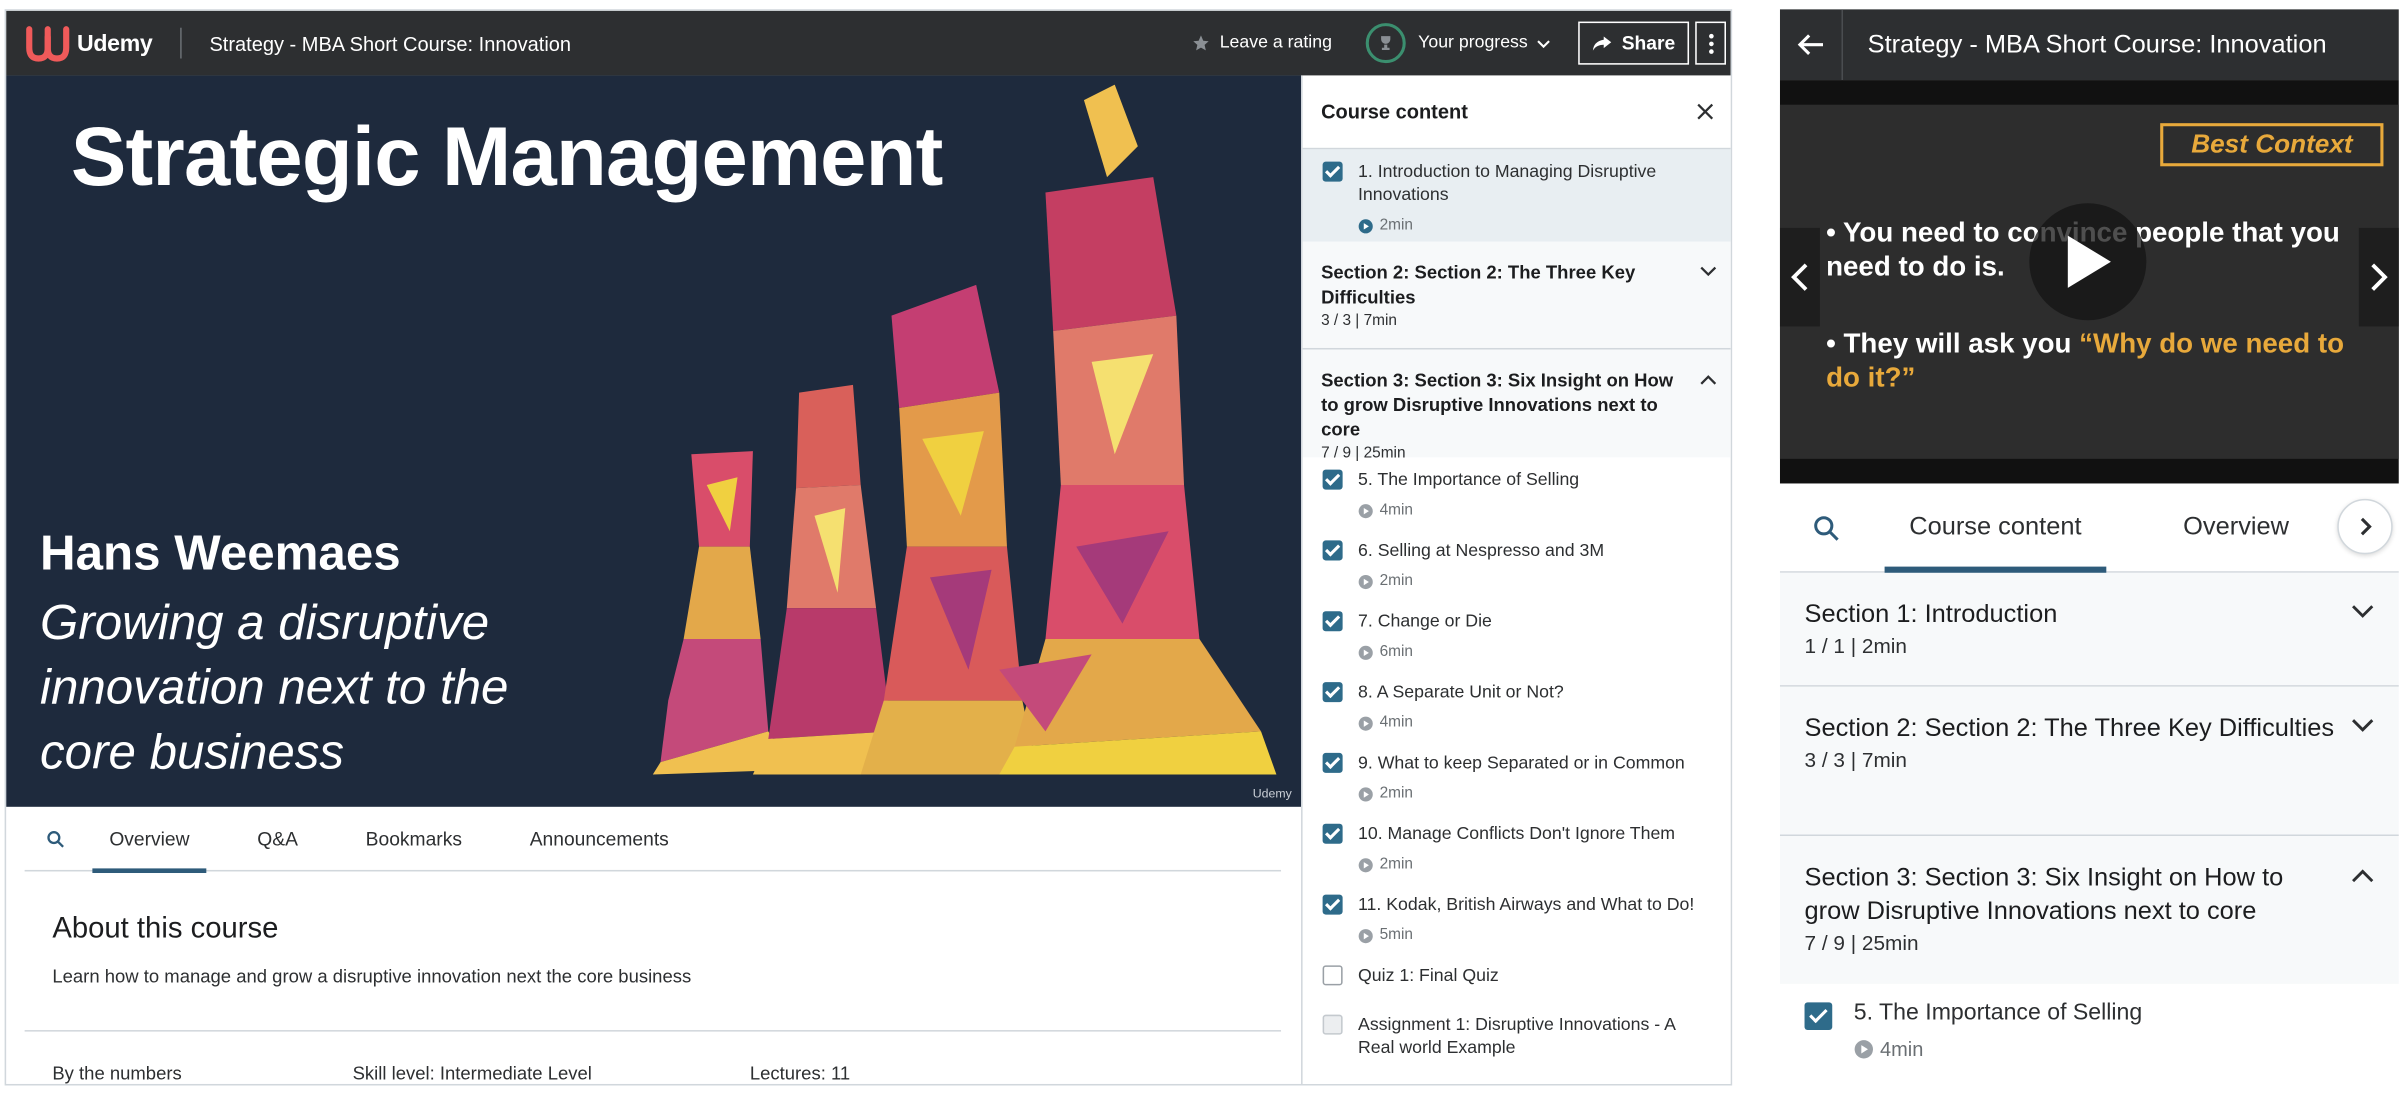  What do you see at coordinates (1517, 977) in the screenshot?
I see `quiz-item: Quiz 1: Final Quiz` at bounding box center [1517, 977].